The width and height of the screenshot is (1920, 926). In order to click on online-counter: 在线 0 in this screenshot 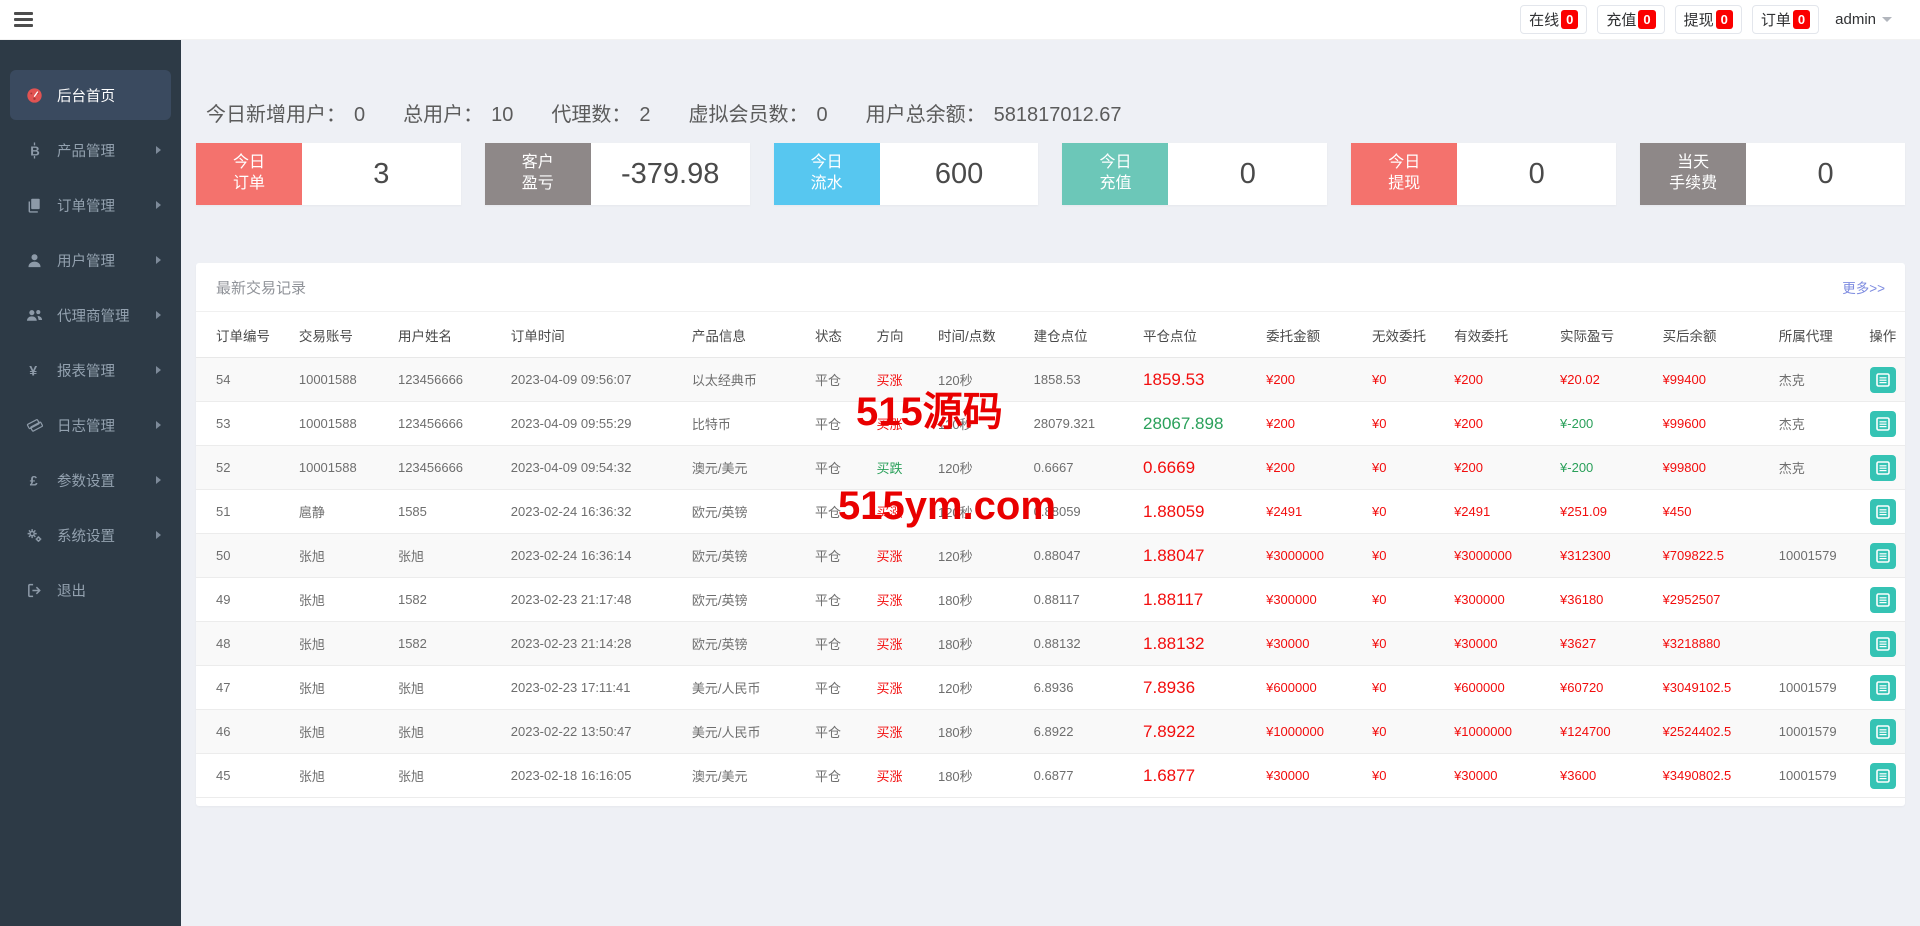, I will do `click(1554, 19)`.